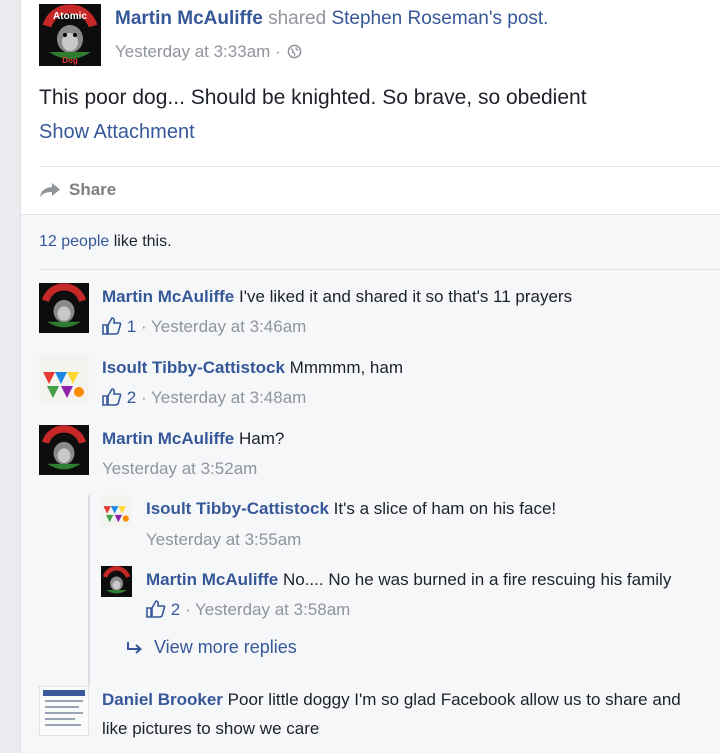 This screenshot has width=720, height=753. I want to click on comment-meta: Yesterday at 3:52am, so click(179, 469).